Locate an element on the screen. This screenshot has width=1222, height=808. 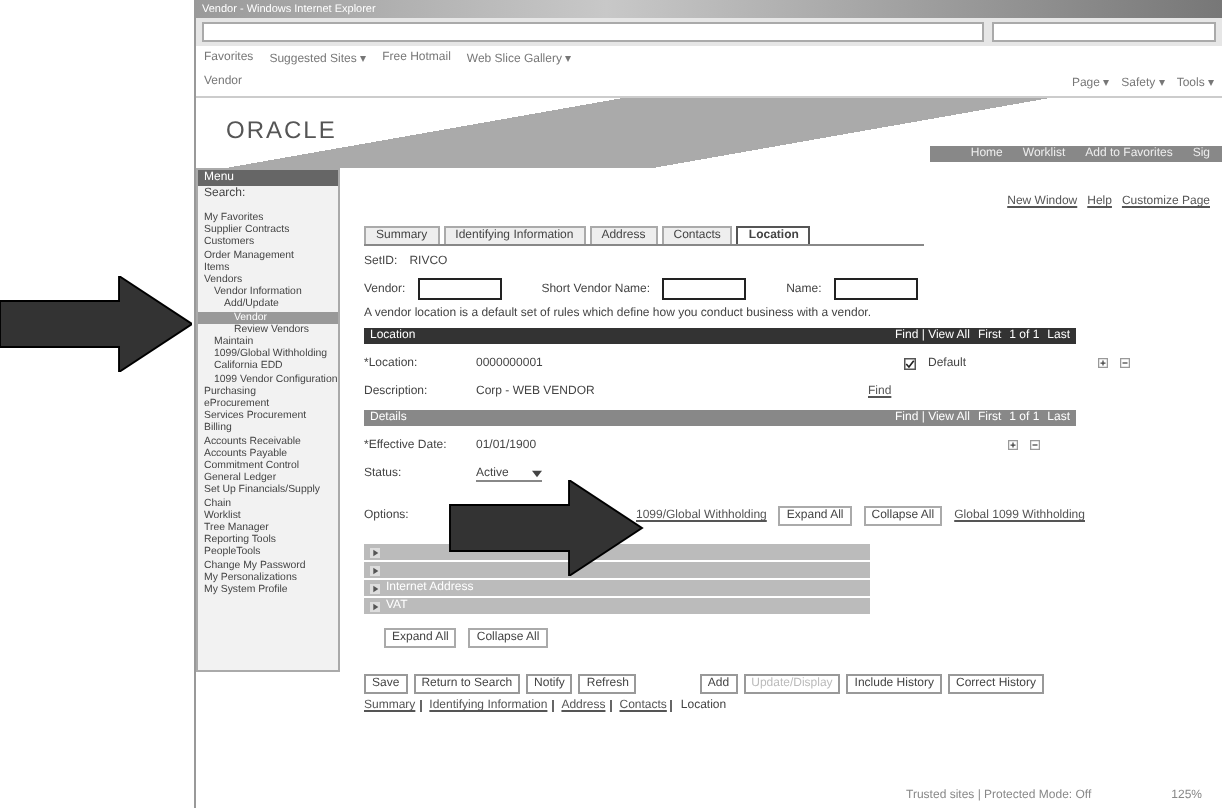
arrow-icon is located at coordinates (96, 324).